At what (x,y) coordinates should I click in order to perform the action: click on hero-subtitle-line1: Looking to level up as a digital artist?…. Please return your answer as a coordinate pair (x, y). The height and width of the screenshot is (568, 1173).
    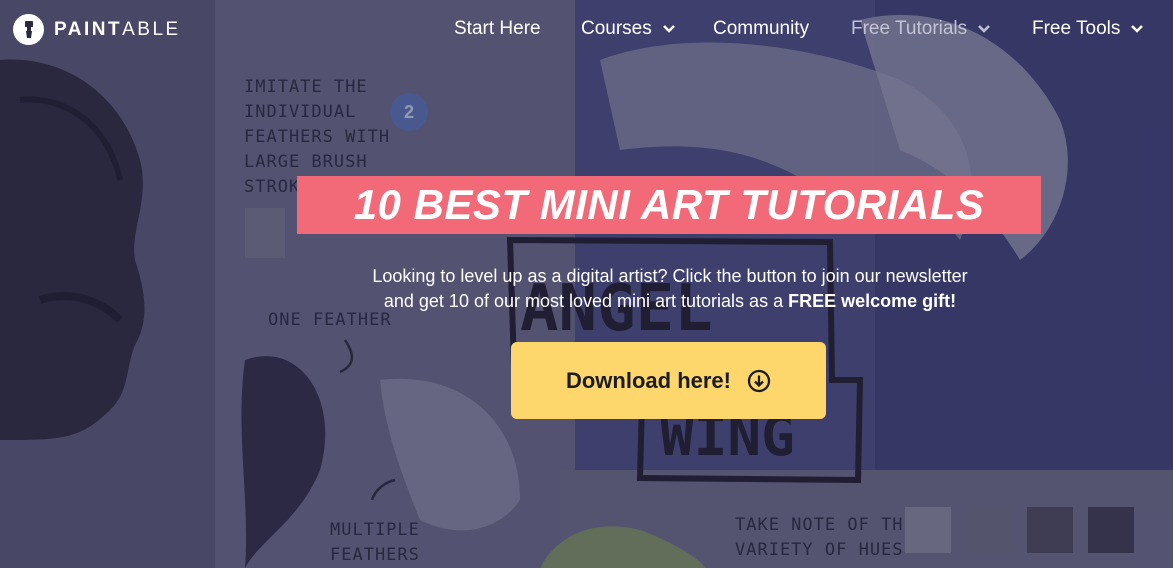
    Looking at the image, I should click on (670, 276).